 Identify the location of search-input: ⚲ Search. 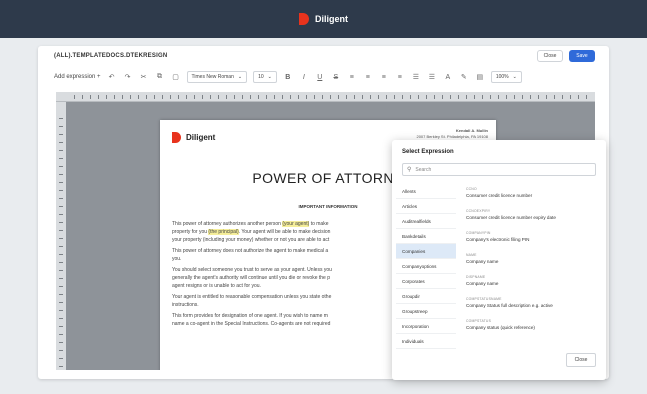
(499, 169).